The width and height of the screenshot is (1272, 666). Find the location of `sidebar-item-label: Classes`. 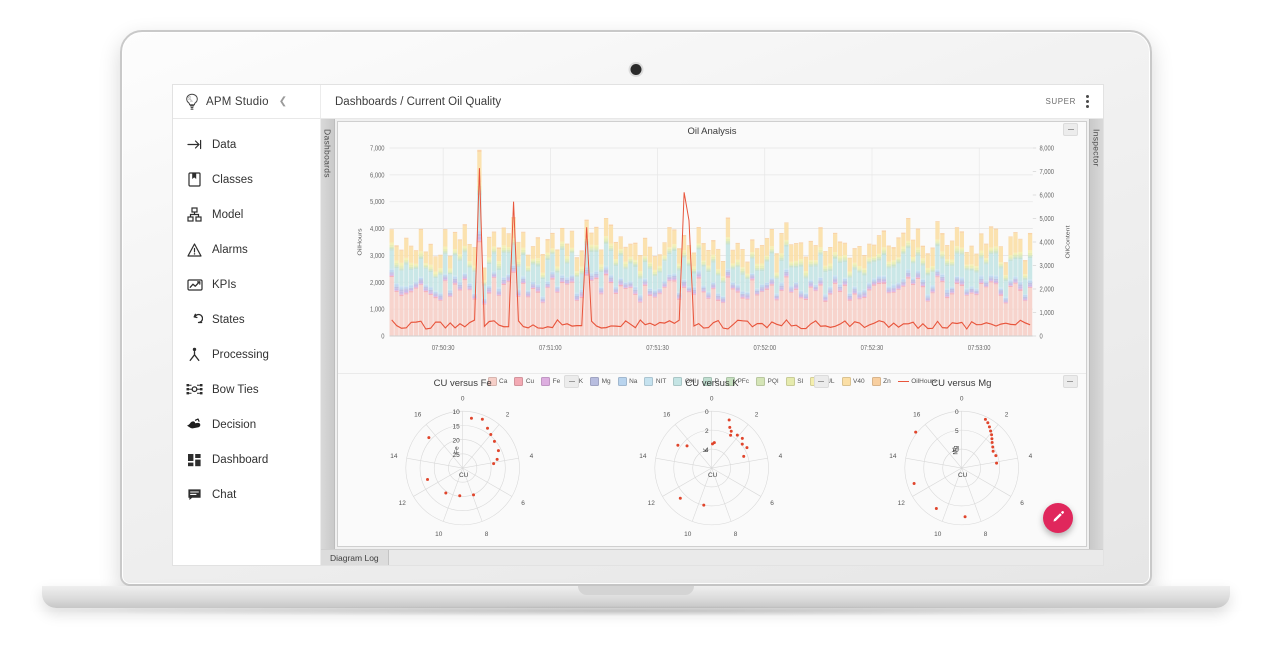

sidebar-item-label: Classes is located at coordinates (232, 179).